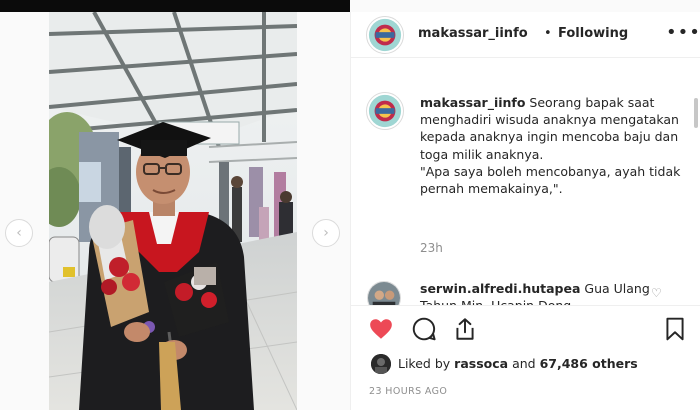 Image resolution: width=700 pixels, height=410 pixels. I want to click on chevron-left-icon: ‹, so click(19, 233).